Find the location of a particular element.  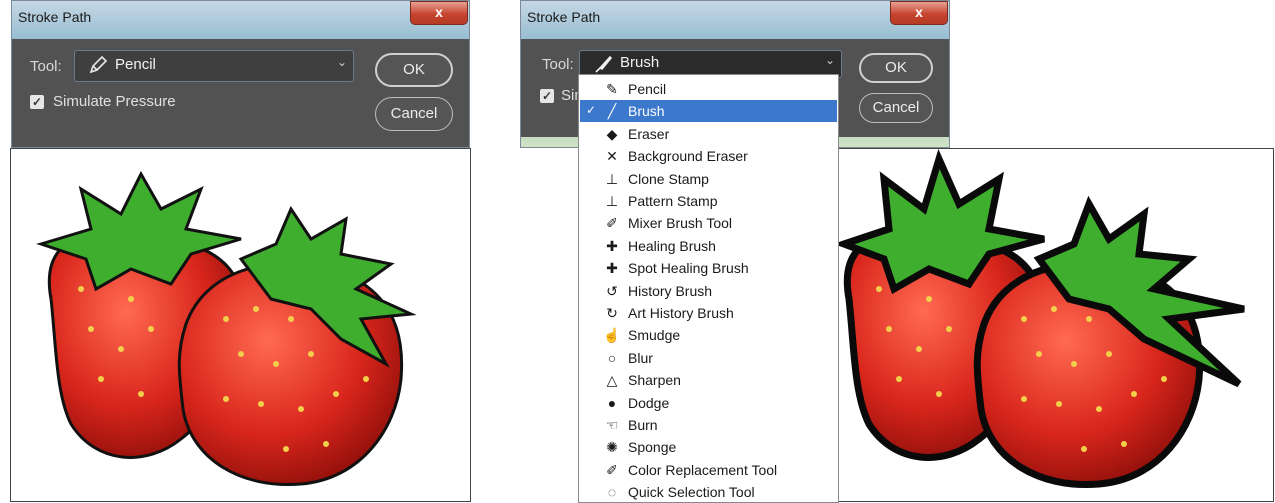

menu-item-sponge: ✺ Sponge is located at coordinates (708, 447).